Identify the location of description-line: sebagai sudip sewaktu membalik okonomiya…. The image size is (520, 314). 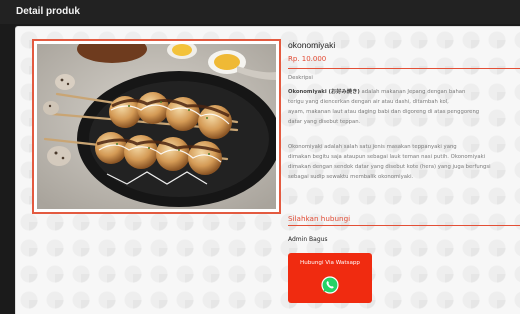
(351, 177).